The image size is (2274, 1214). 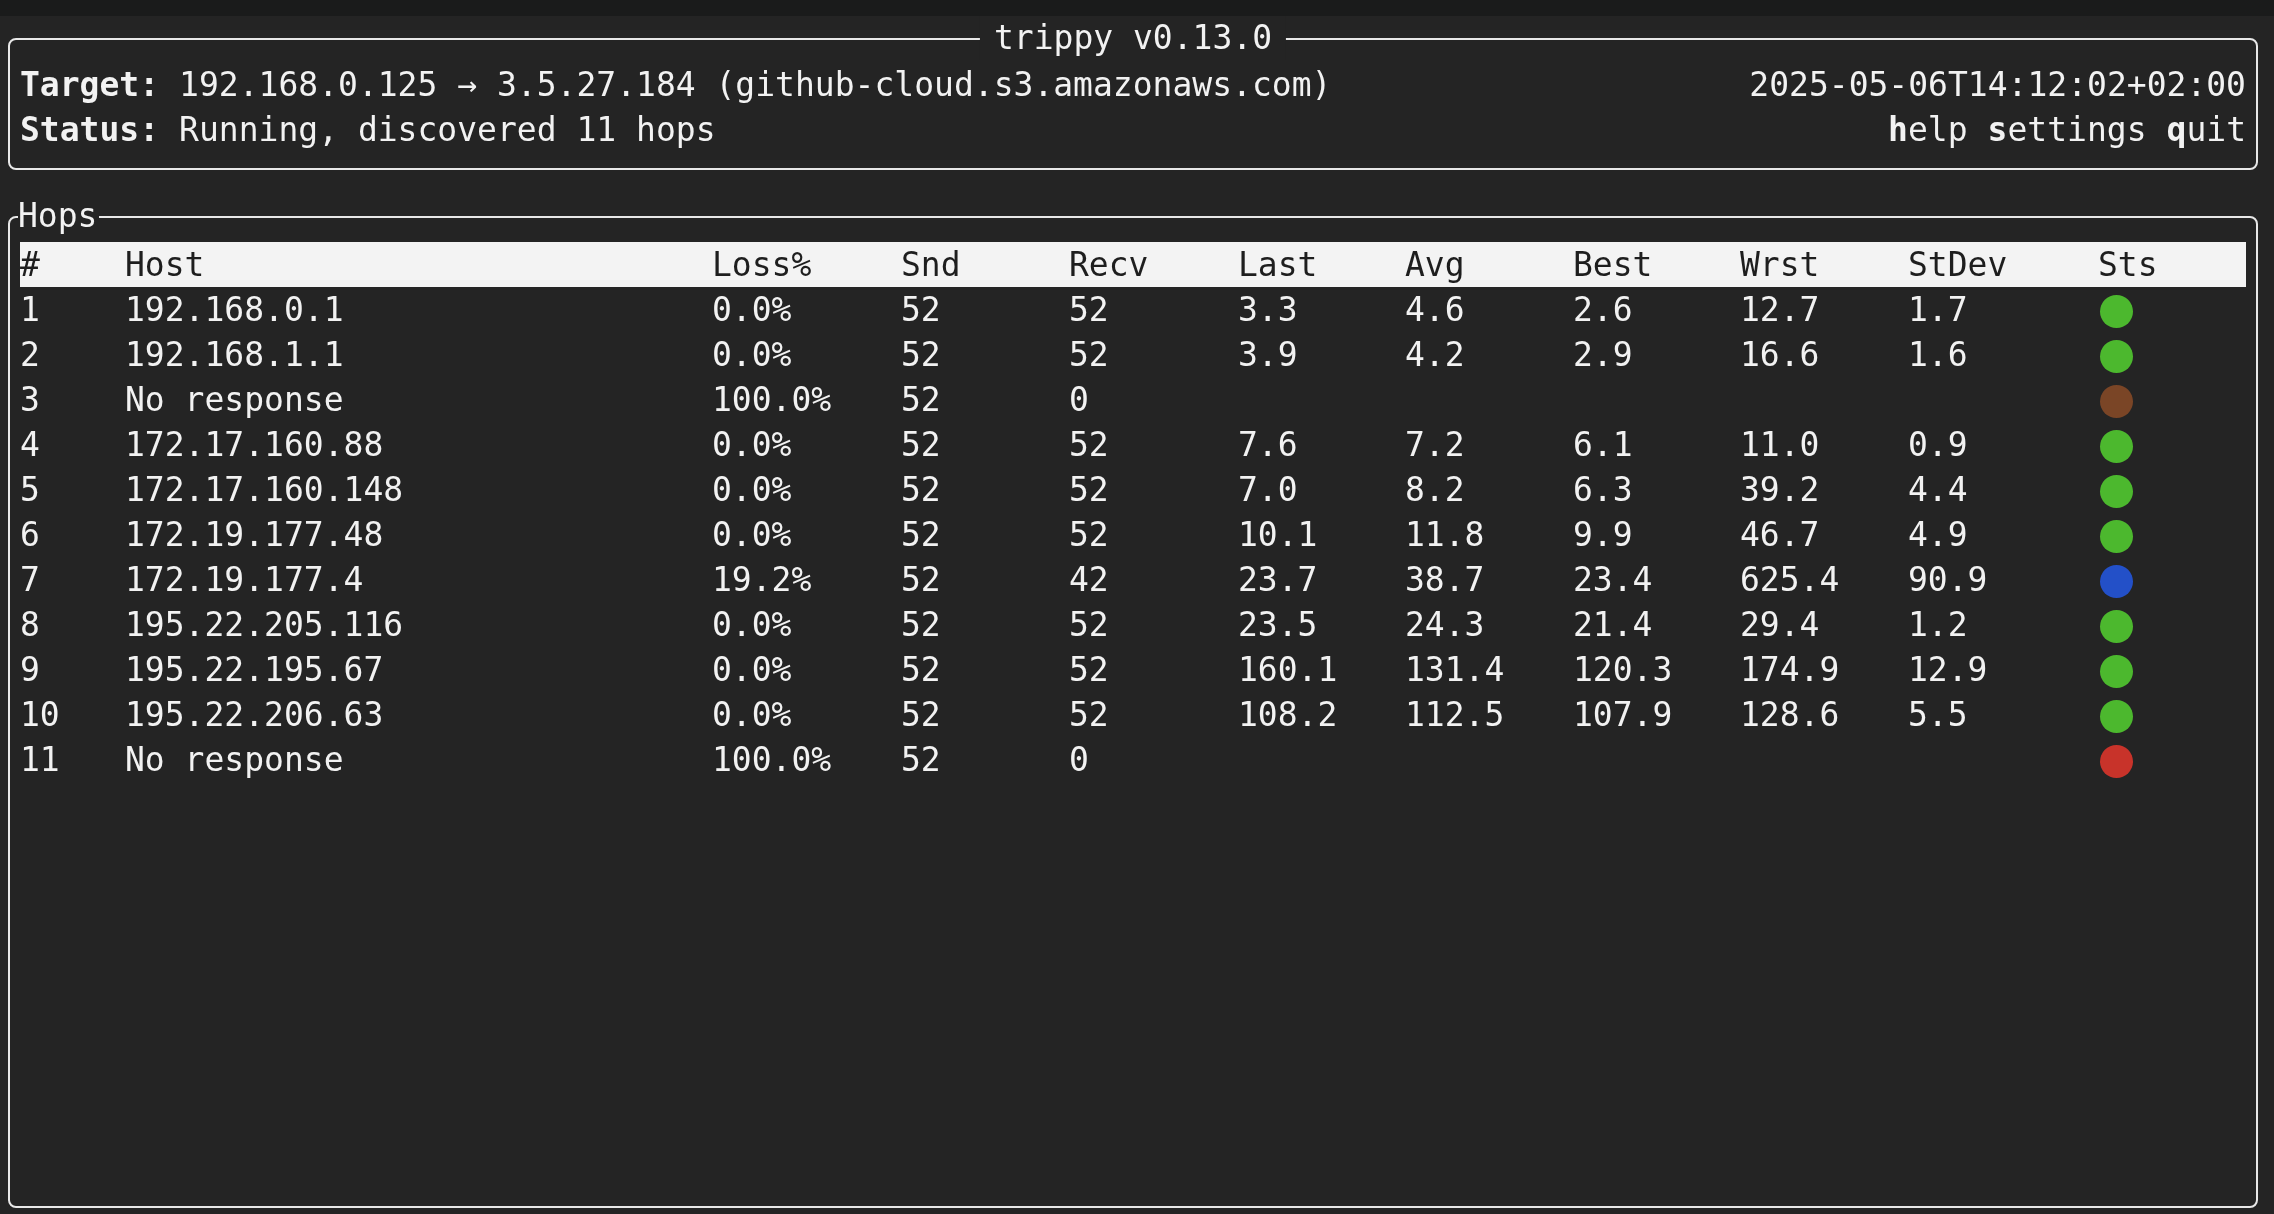 What do you see at coordinates (1780, 265) in the screenshot?
I see `column-header: Wrst` at bounding box center [1780, 265].